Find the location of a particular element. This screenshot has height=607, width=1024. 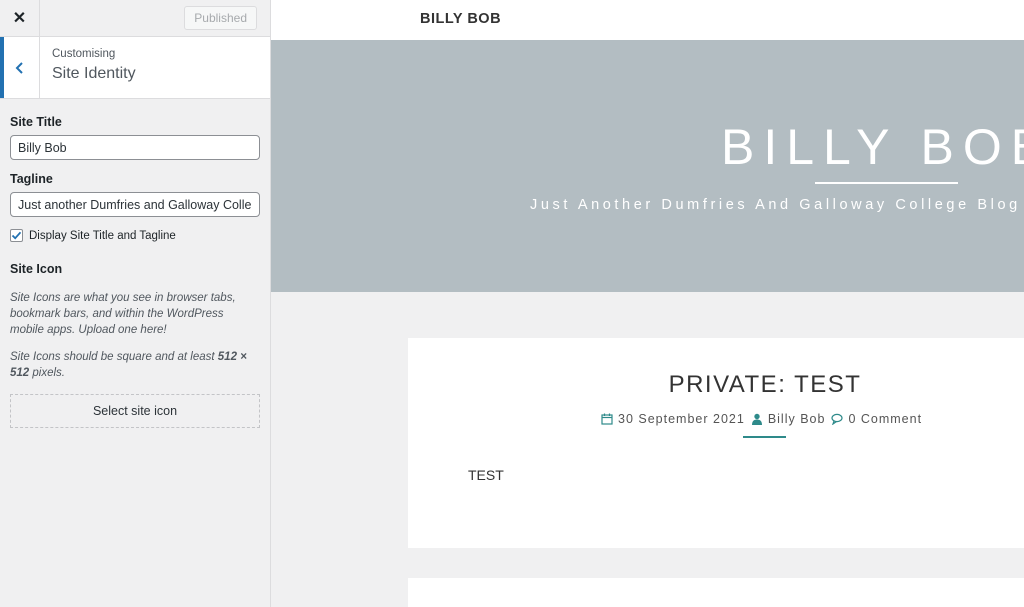

close-customizer-button: ✕ is located at coordinates (20, 18).